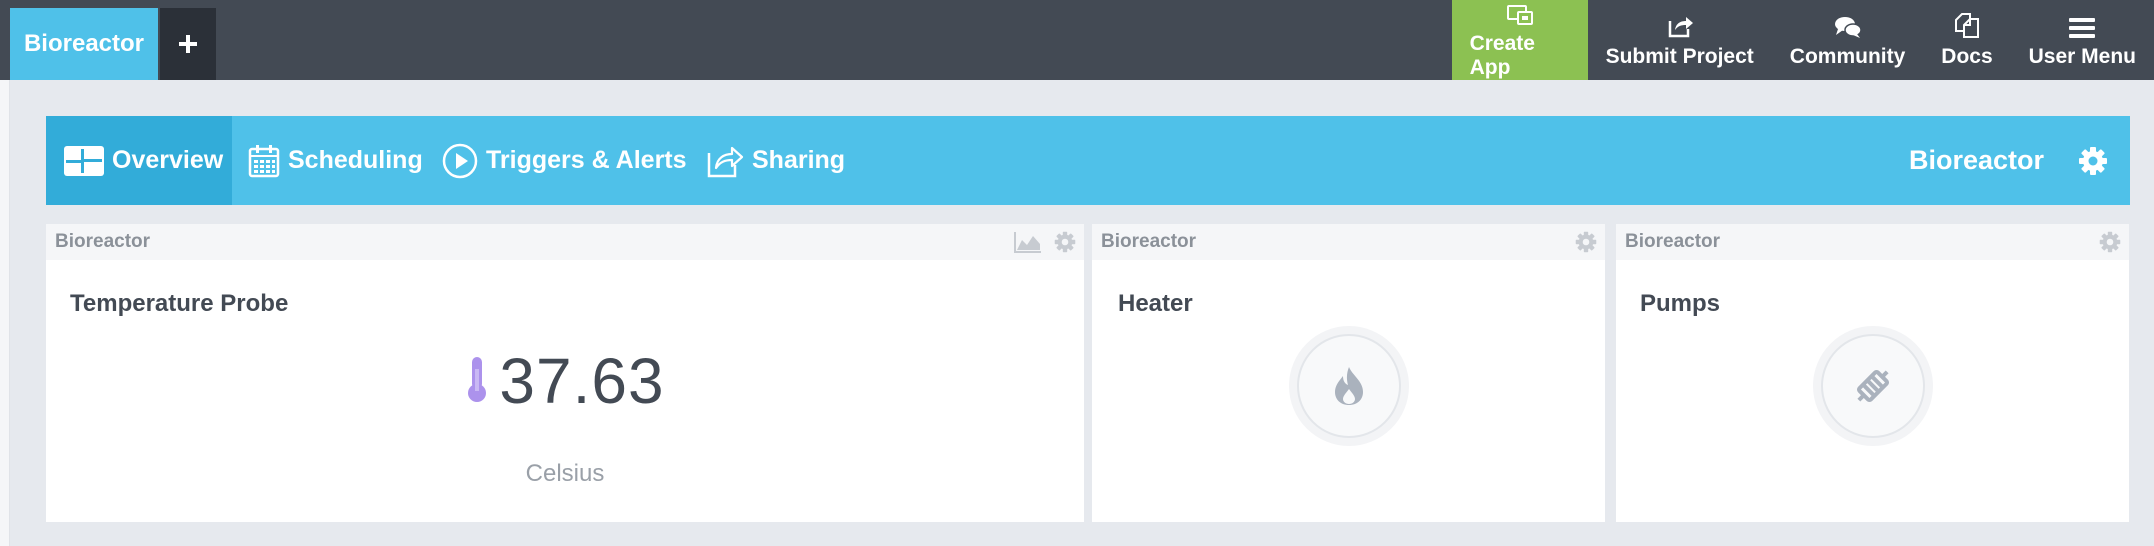 This screenshot has height=546, width=2154. What do you see at coordinates (477, 381) in the screenshot?
I see `thermometer-icon` at bounding box center [477, 381].